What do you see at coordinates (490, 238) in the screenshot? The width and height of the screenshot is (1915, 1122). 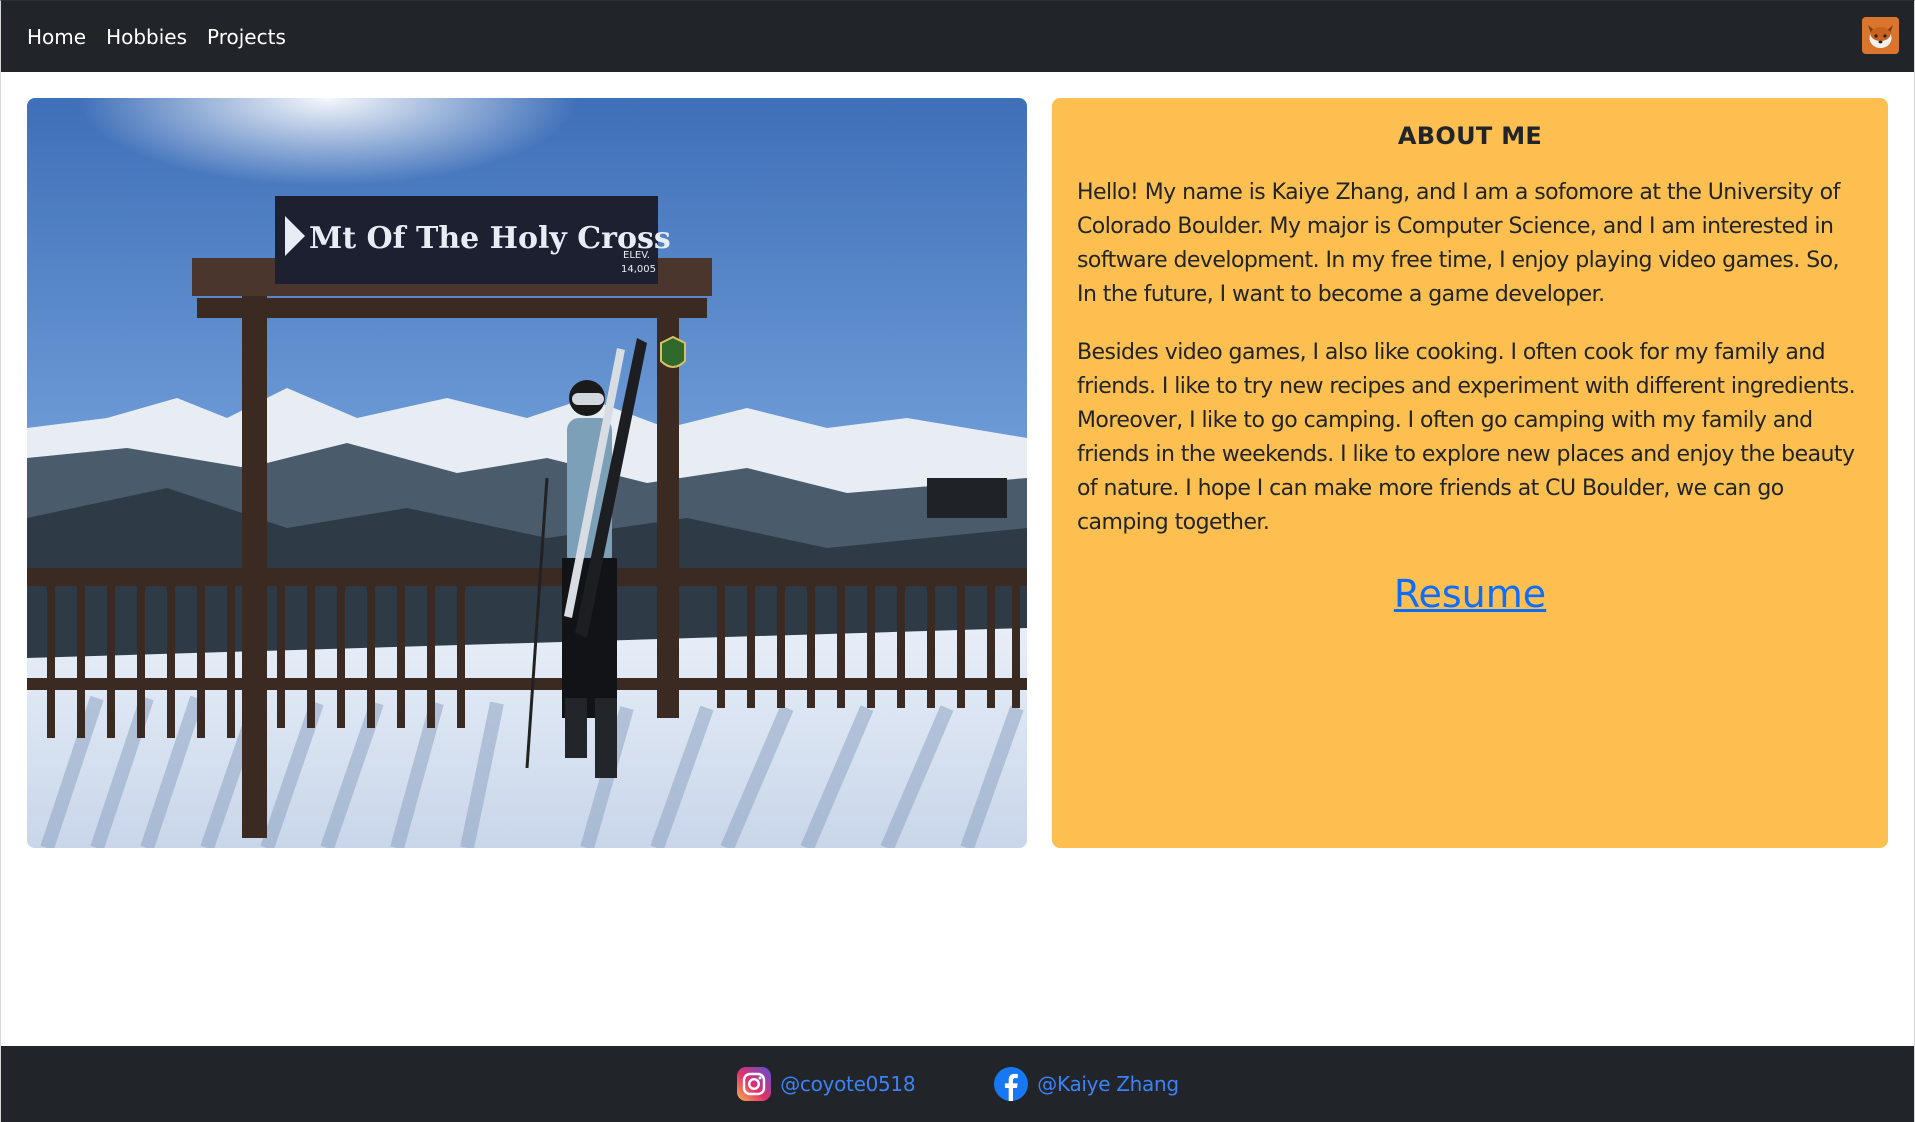 I see `sign-text: Mt Of The Holy Cross` at bounding box center [490, 238].